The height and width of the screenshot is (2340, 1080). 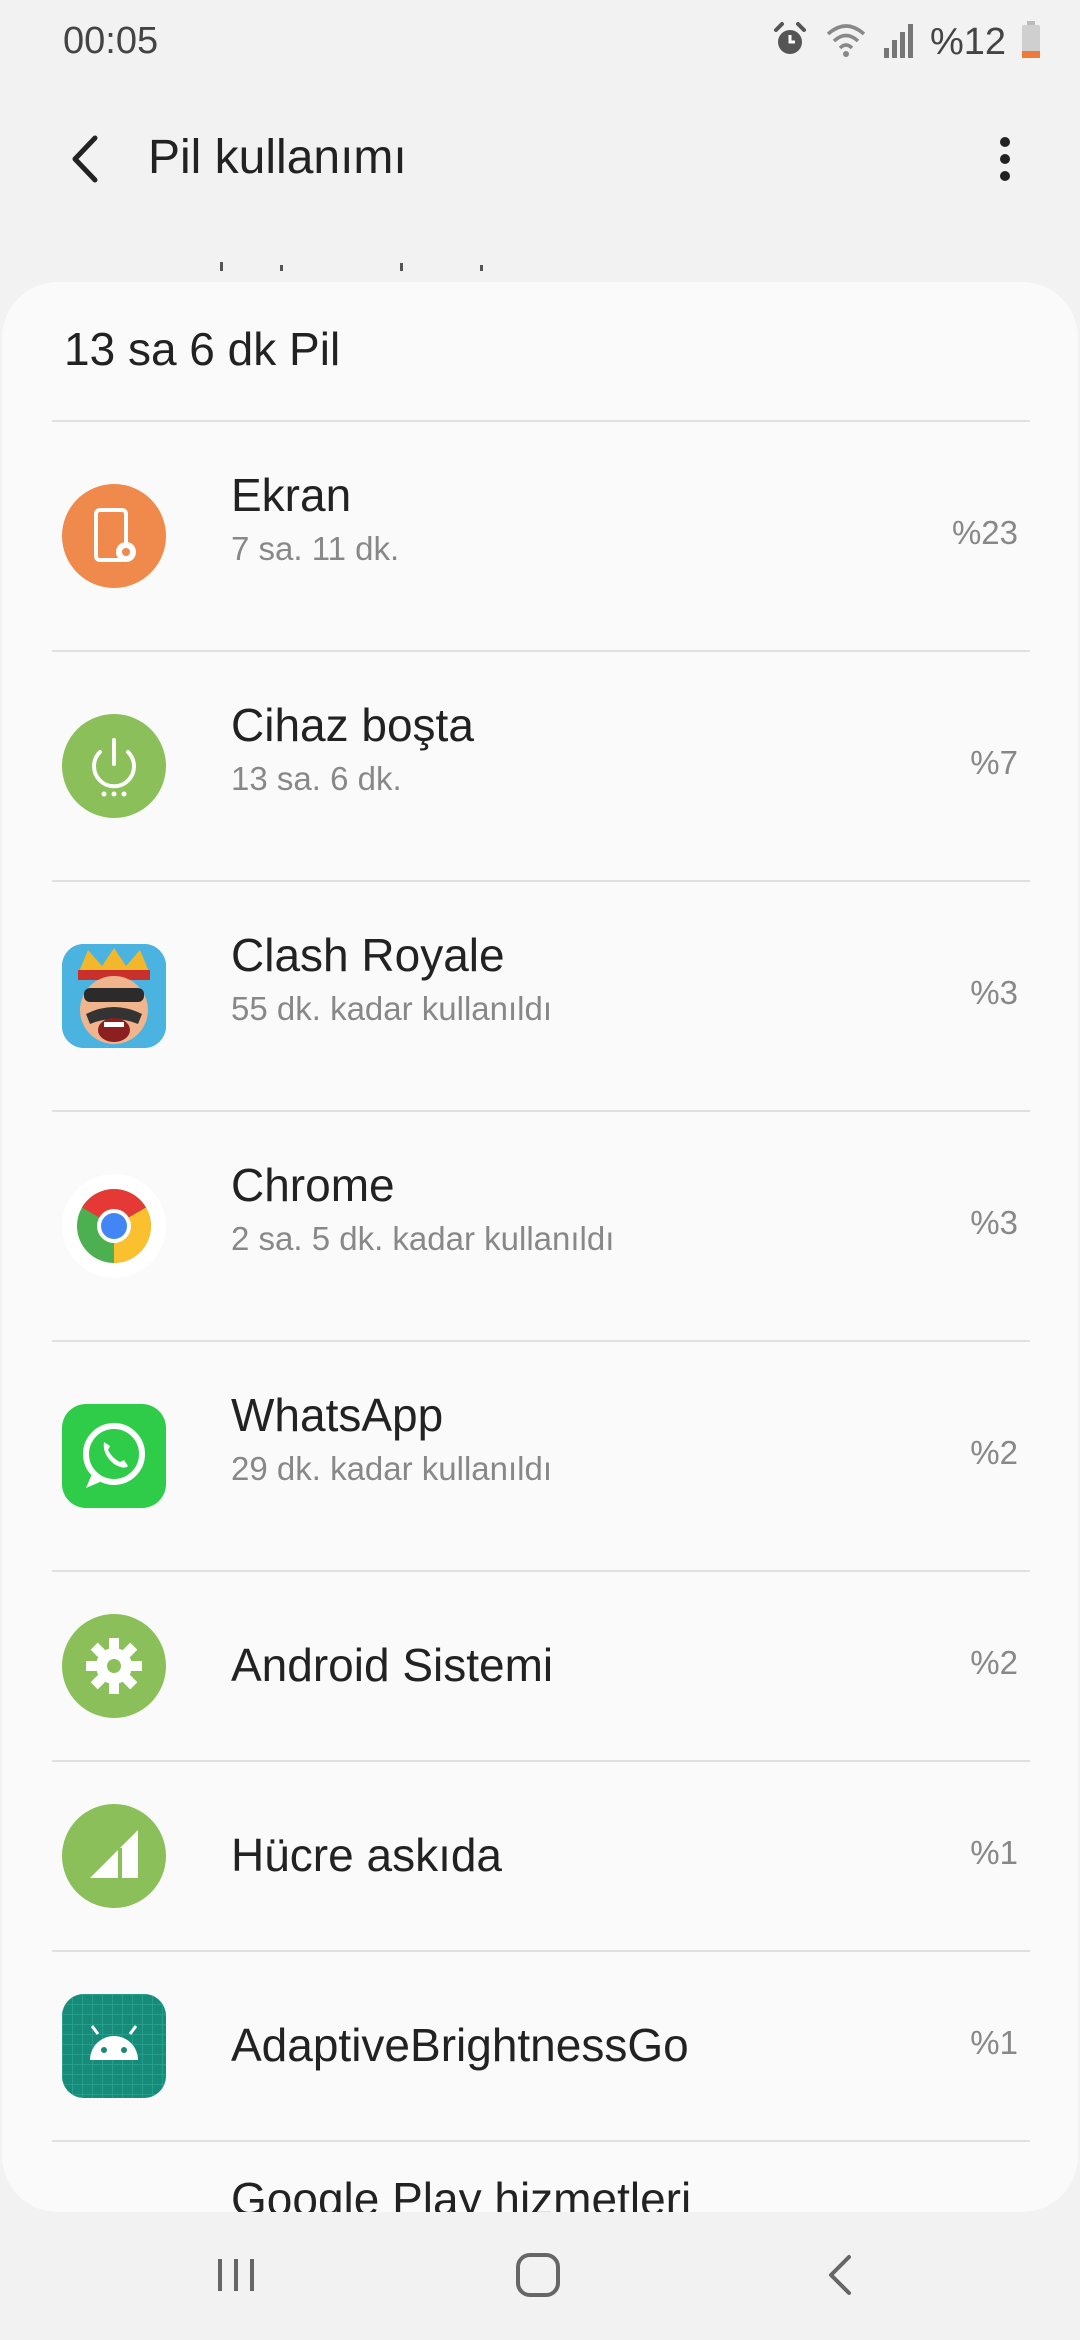 I want to click on google-play-services-icon, so click(x=114, y=2197).